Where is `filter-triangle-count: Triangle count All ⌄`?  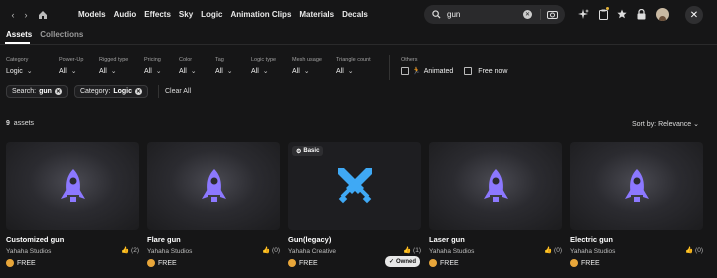 filter-triangle-count: Triangle count All ⌄ is located at coordinates (353, 66).